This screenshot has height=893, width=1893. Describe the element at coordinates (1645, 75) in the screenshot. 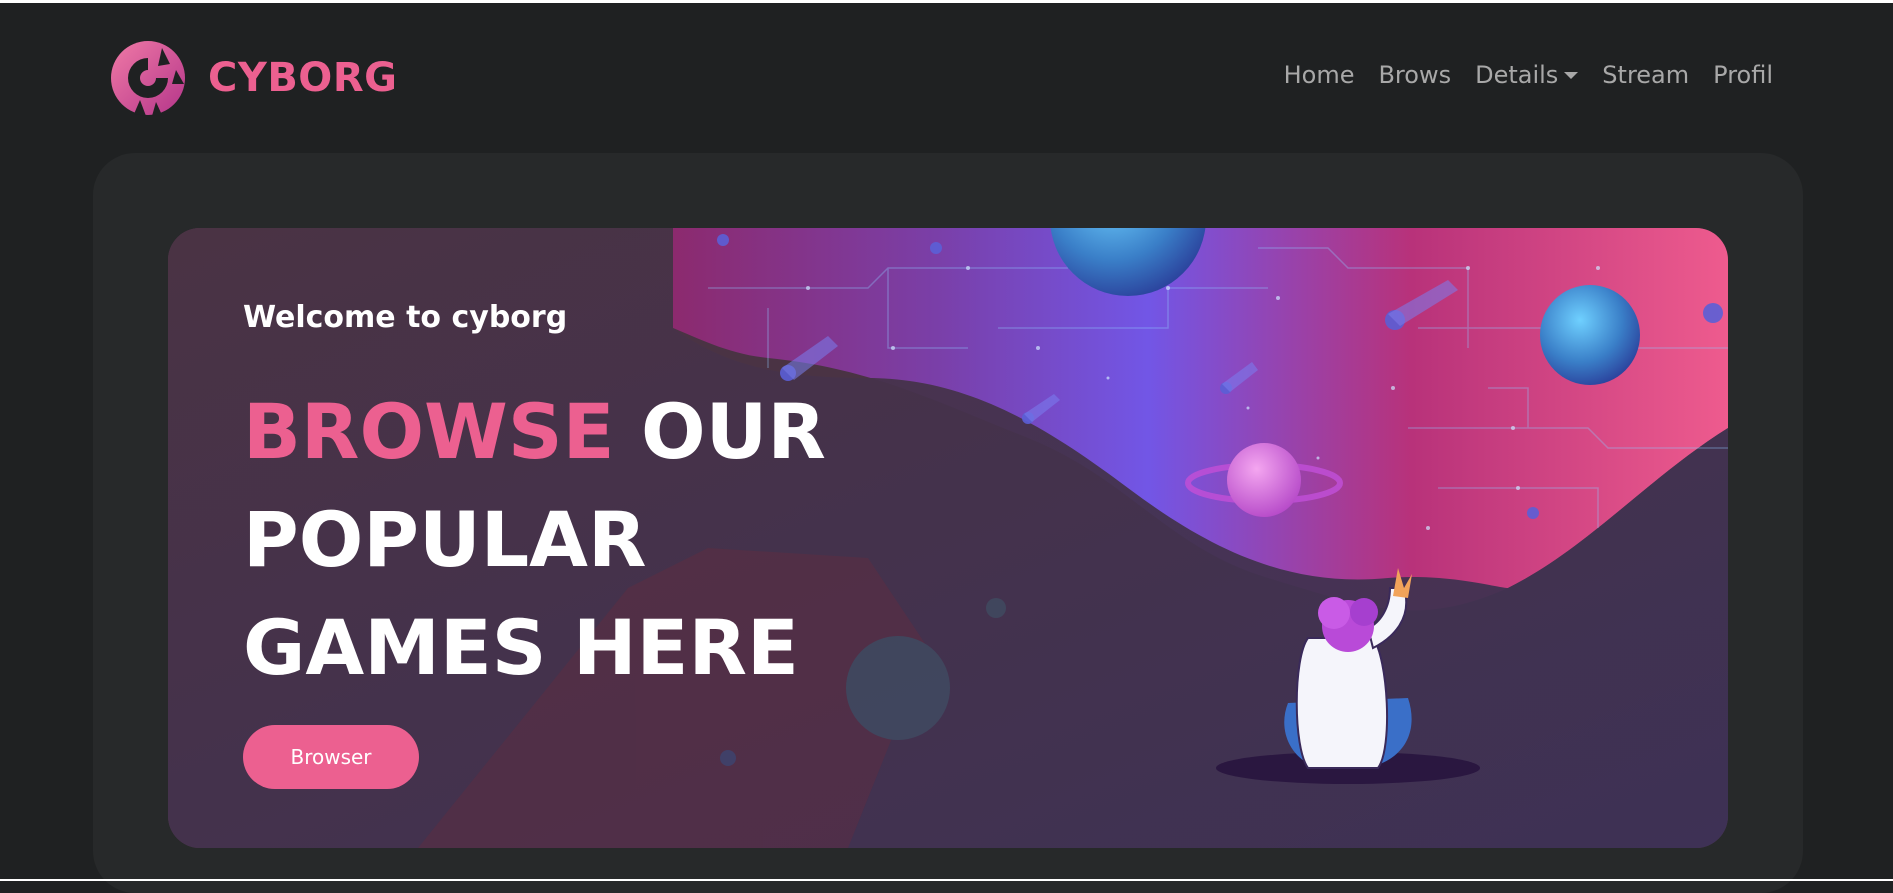

I see `nav-stream: Stream` at that location.